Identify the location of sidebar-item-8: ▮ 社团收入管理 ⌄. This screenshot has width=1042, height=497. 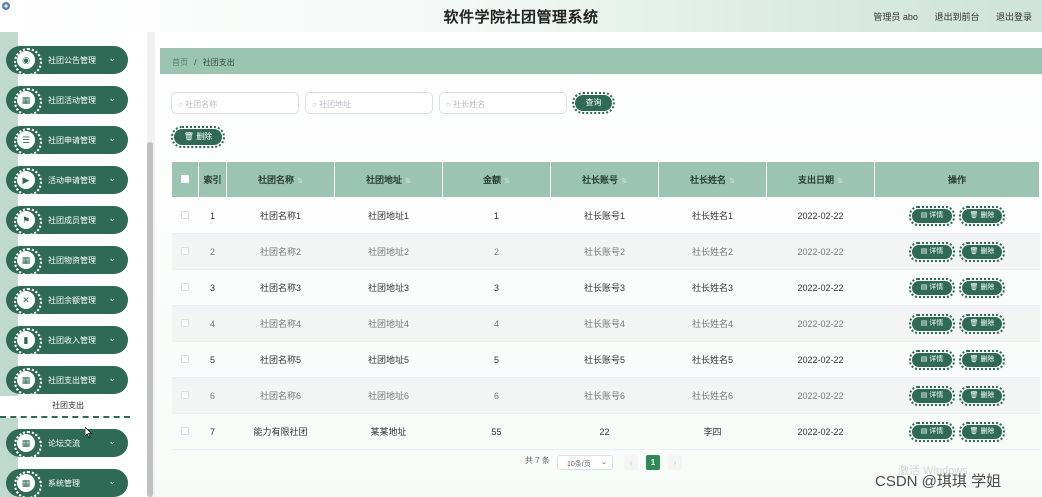
(67, 341).